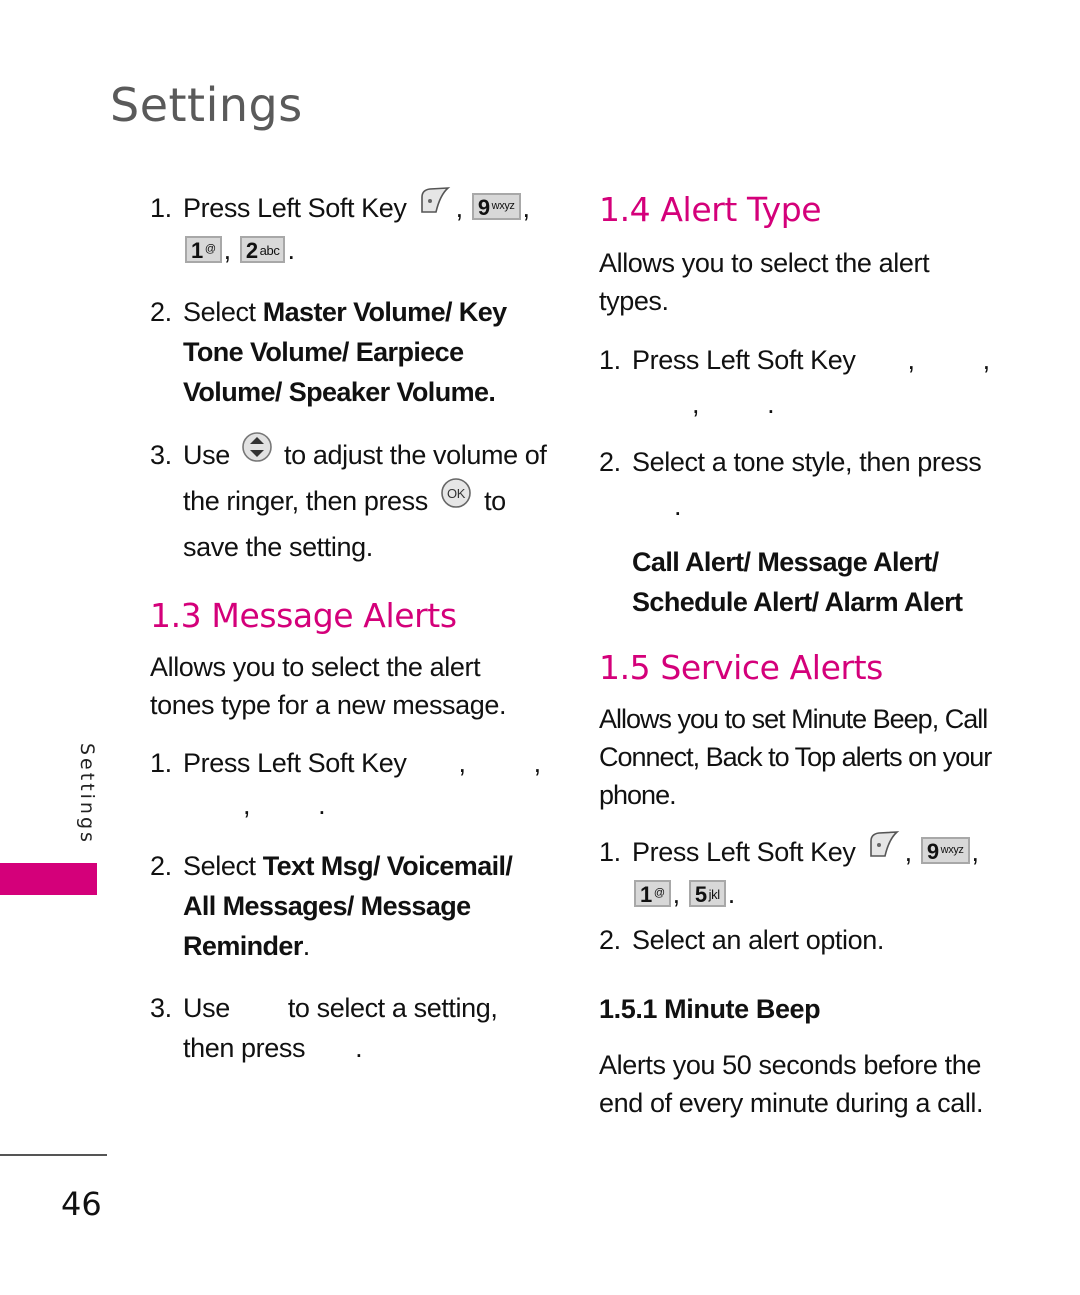  What do you see at coordinates (741, 667) in the screenshot?
I see `heading-service-alerts: 1.5 Service Alerts` at bounding box center [741, 667].